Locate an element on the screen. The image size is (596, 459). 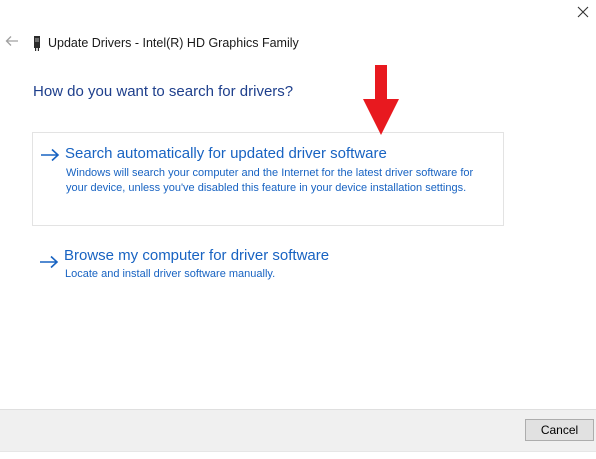
option-title: Browse my computer for driver software is located at coordinates (197, 255).